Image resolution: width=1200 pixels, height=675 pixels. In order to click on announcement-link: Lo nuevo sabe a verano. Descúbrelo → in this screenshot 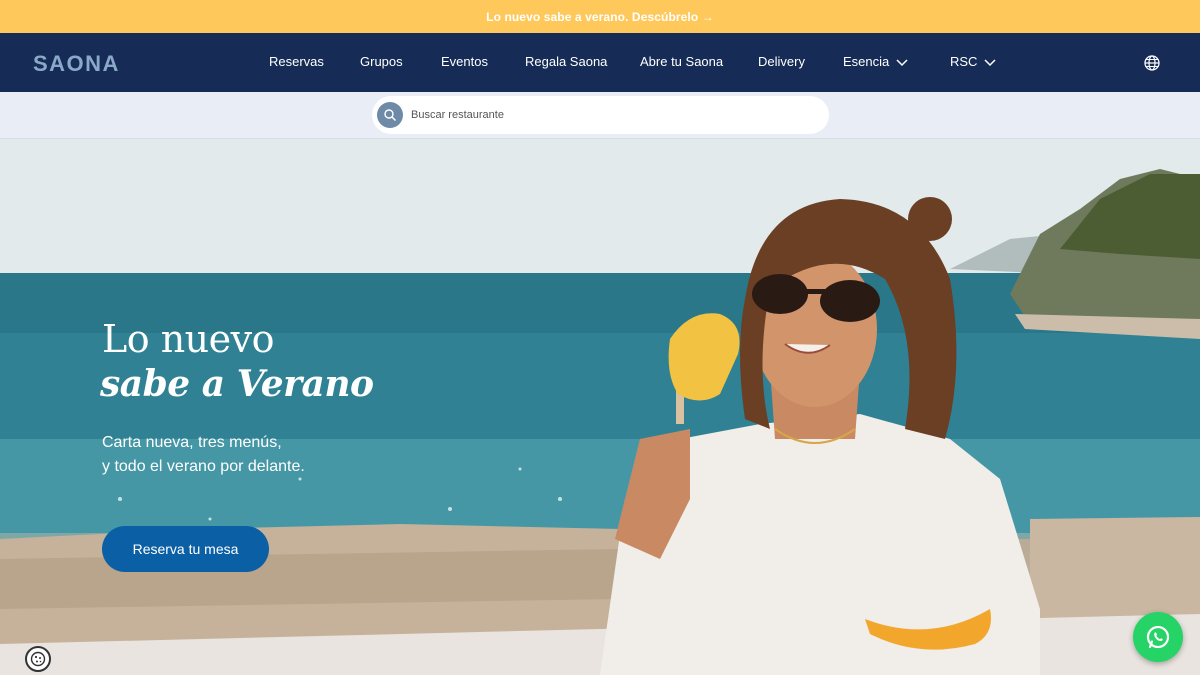, I will do `click(600, 17)`.